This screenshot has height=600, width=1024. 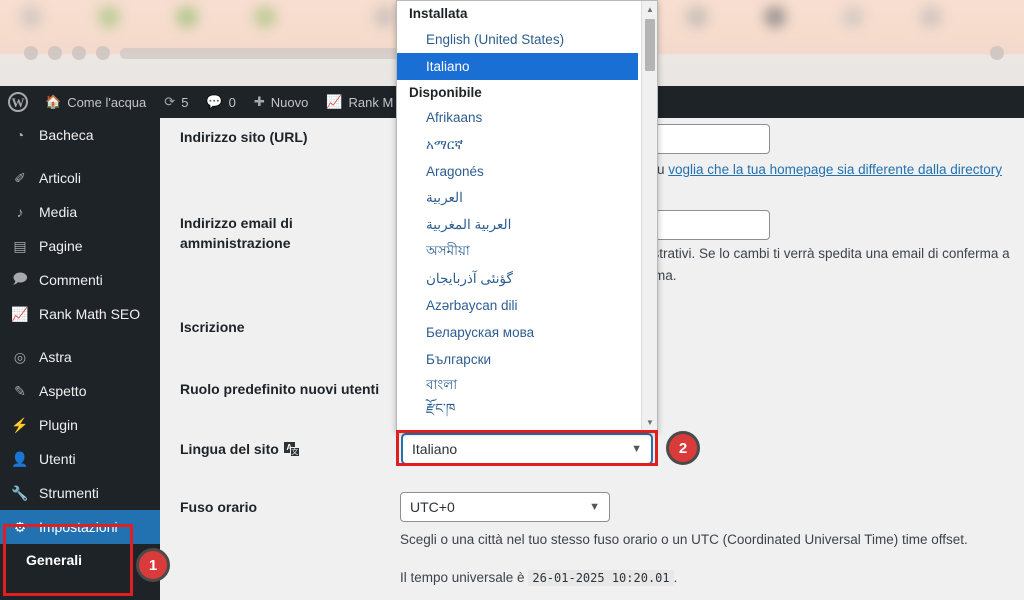 What do you see at coordinates (517, 66) in the screenshot?
I see `dropdown-option: Italiano` at bounding box center [517, 66].